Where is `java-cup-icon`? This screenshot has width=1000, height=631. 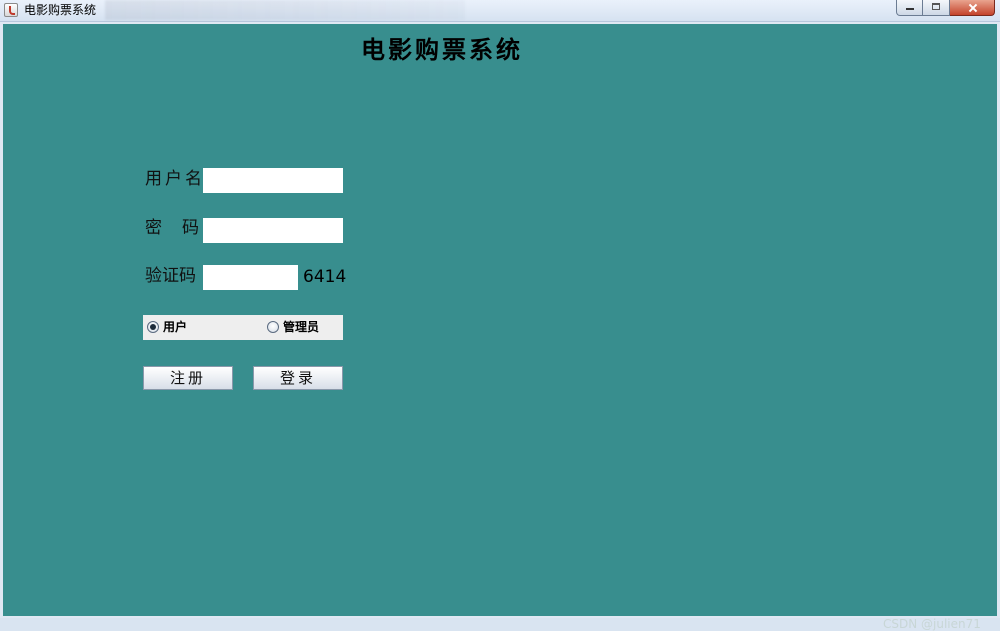 java-cup-icon is located at coordinates (11, 10).